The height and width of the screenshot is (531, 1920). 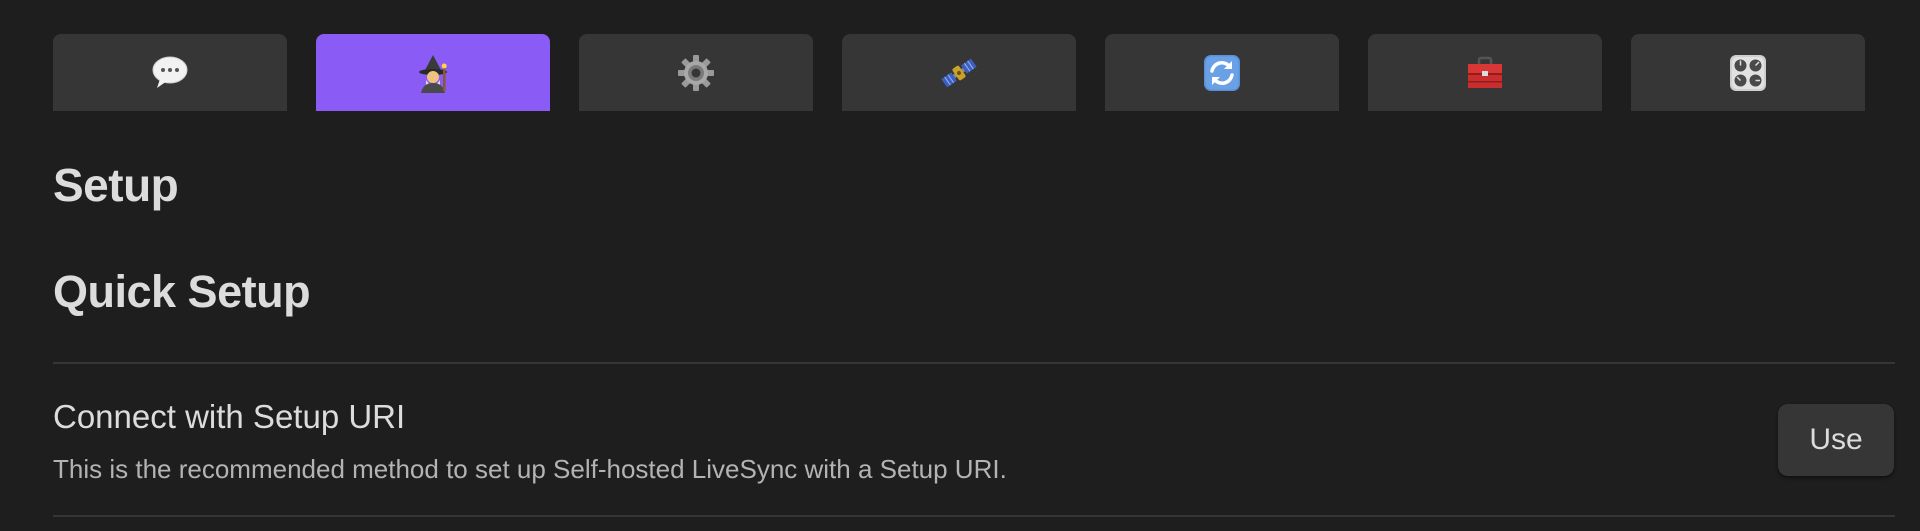 I want to click on mage-icon, so click(x=433, y=73).